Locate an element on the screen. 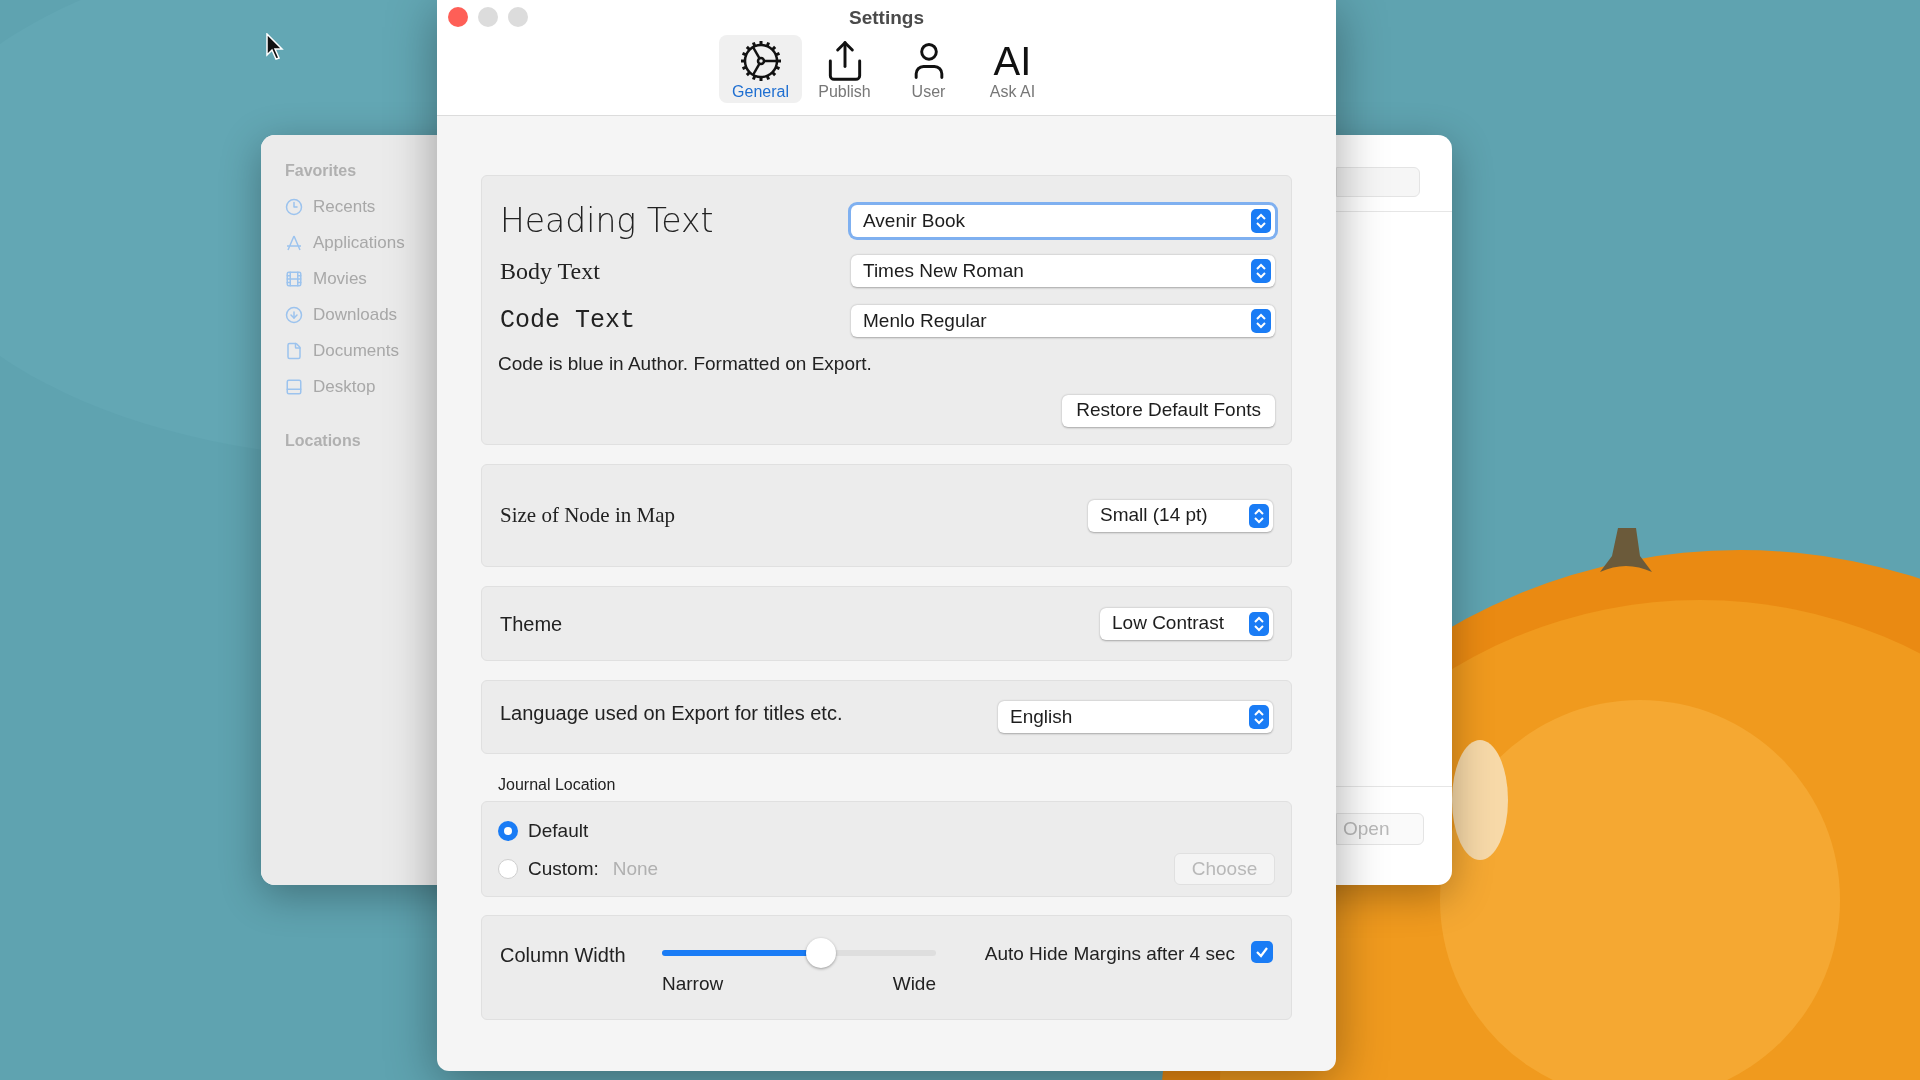 Image resolution: width=1920 pixels, height=1080 pixels. checkbox is located at coordinates (1262, 952).